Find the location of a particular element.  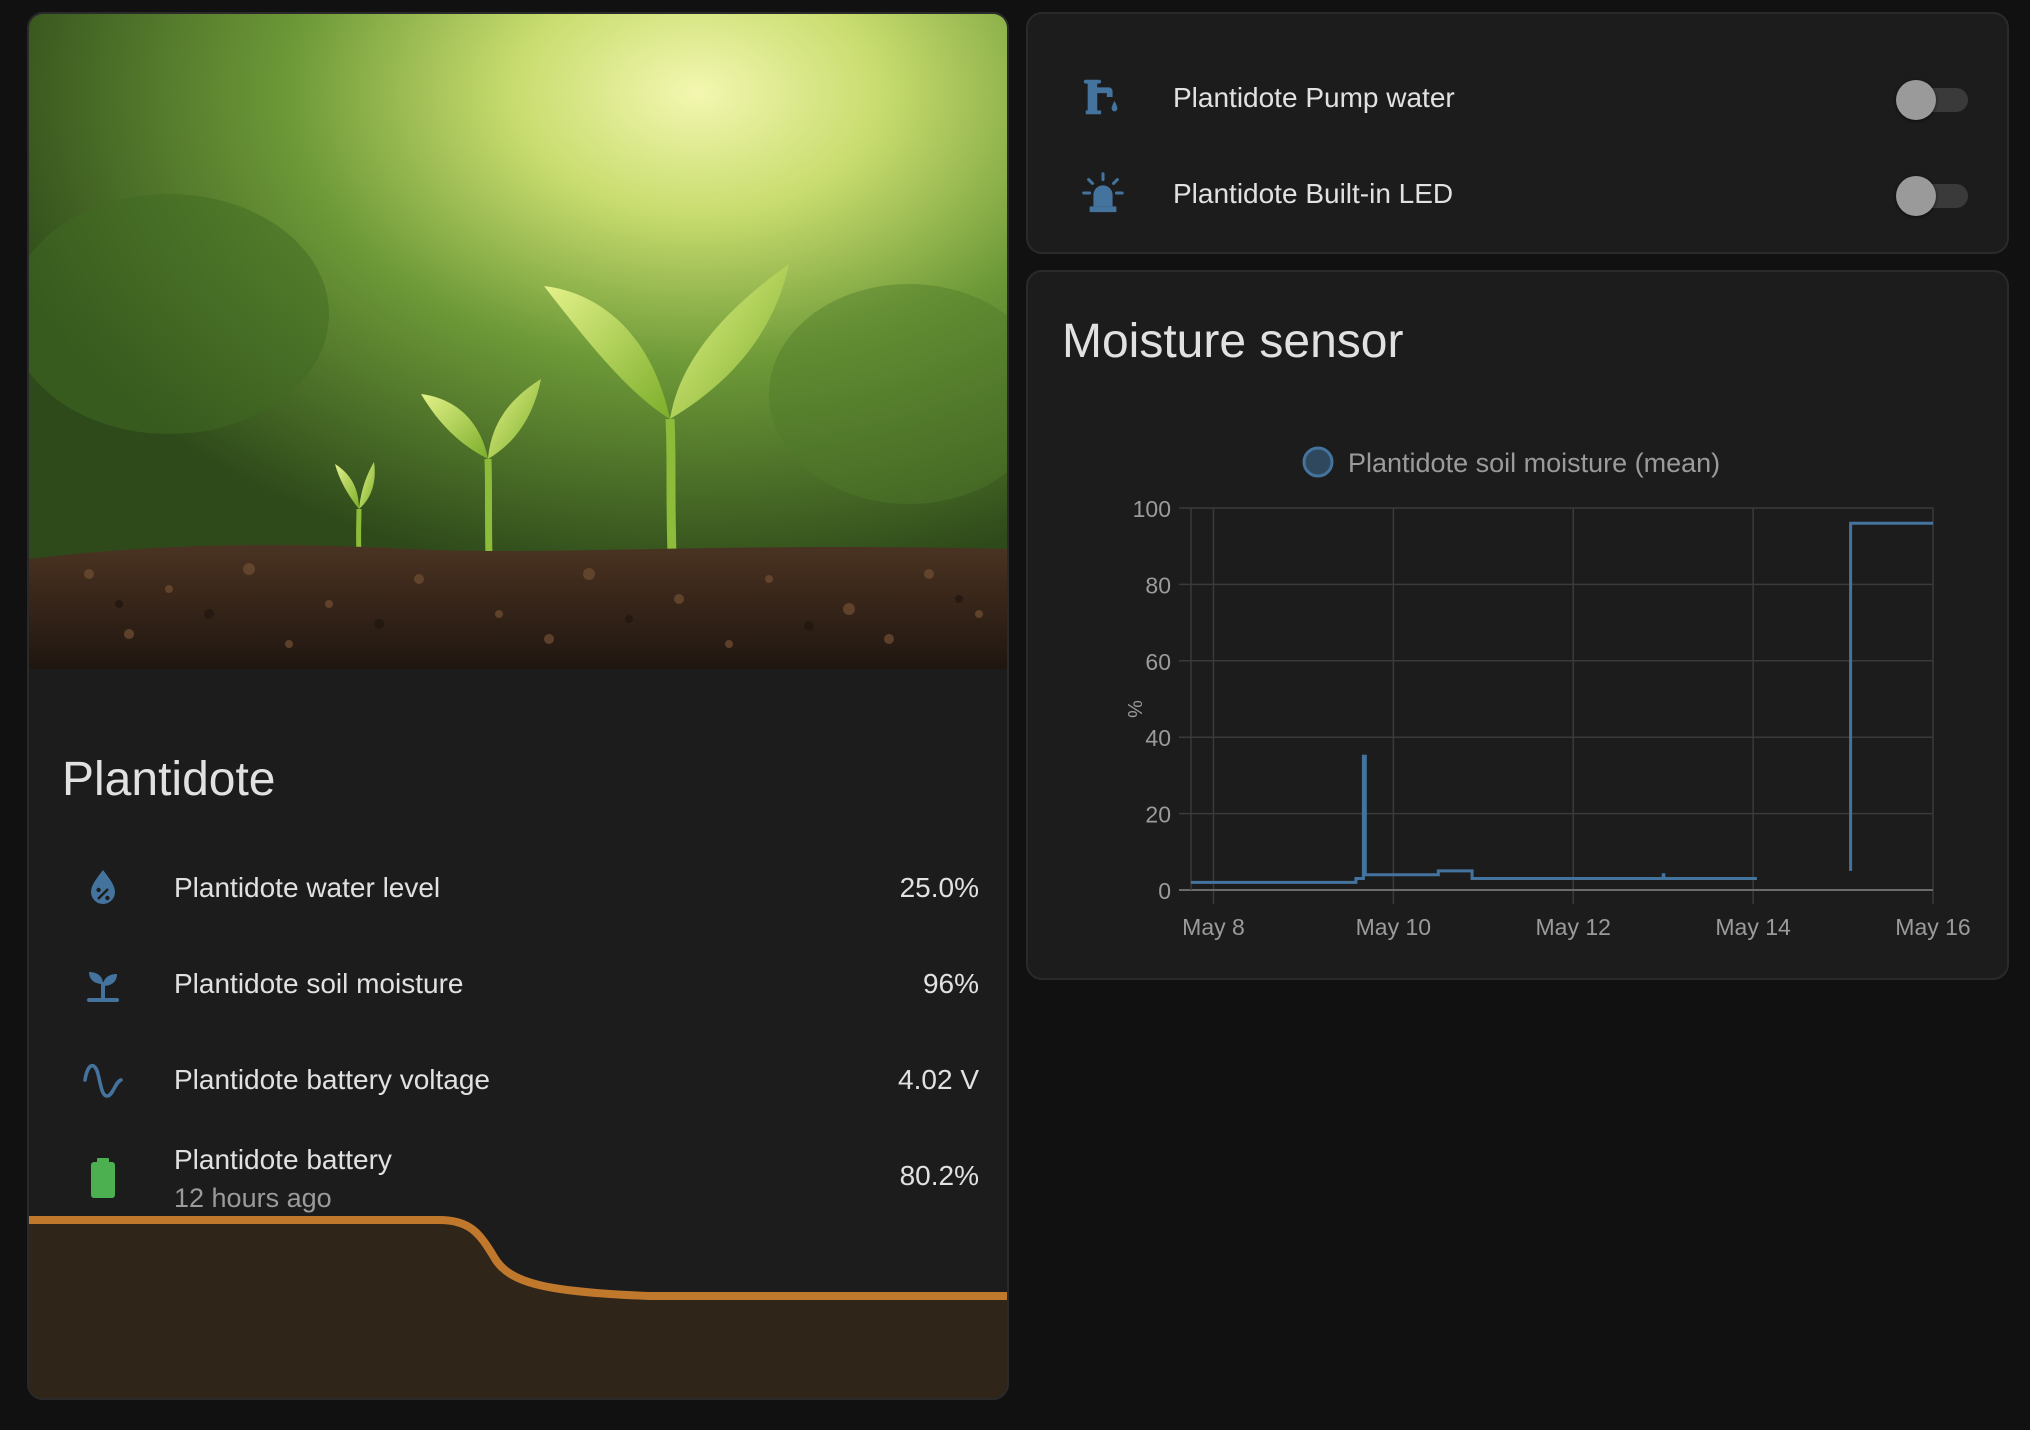

y-tick-label: 40 is located at coordinates (1158, 738).